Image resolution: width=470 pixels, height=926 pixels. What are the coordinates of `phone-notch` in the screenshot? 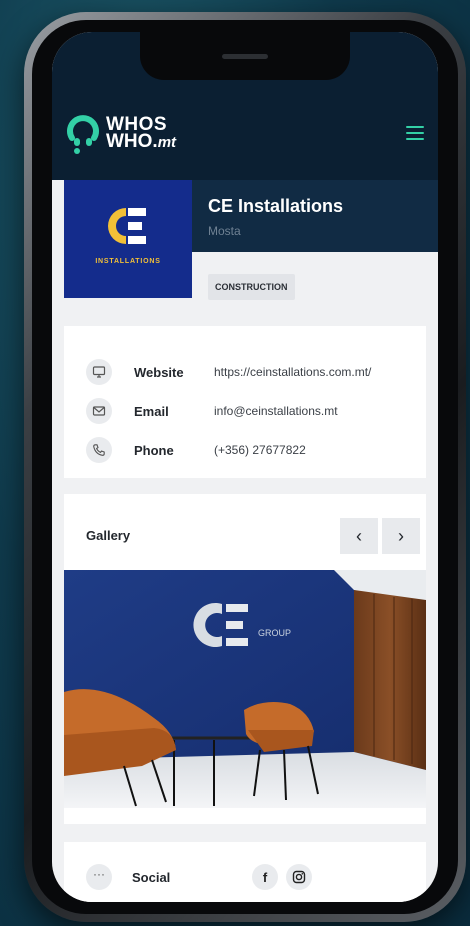 It's located at (245, 56).